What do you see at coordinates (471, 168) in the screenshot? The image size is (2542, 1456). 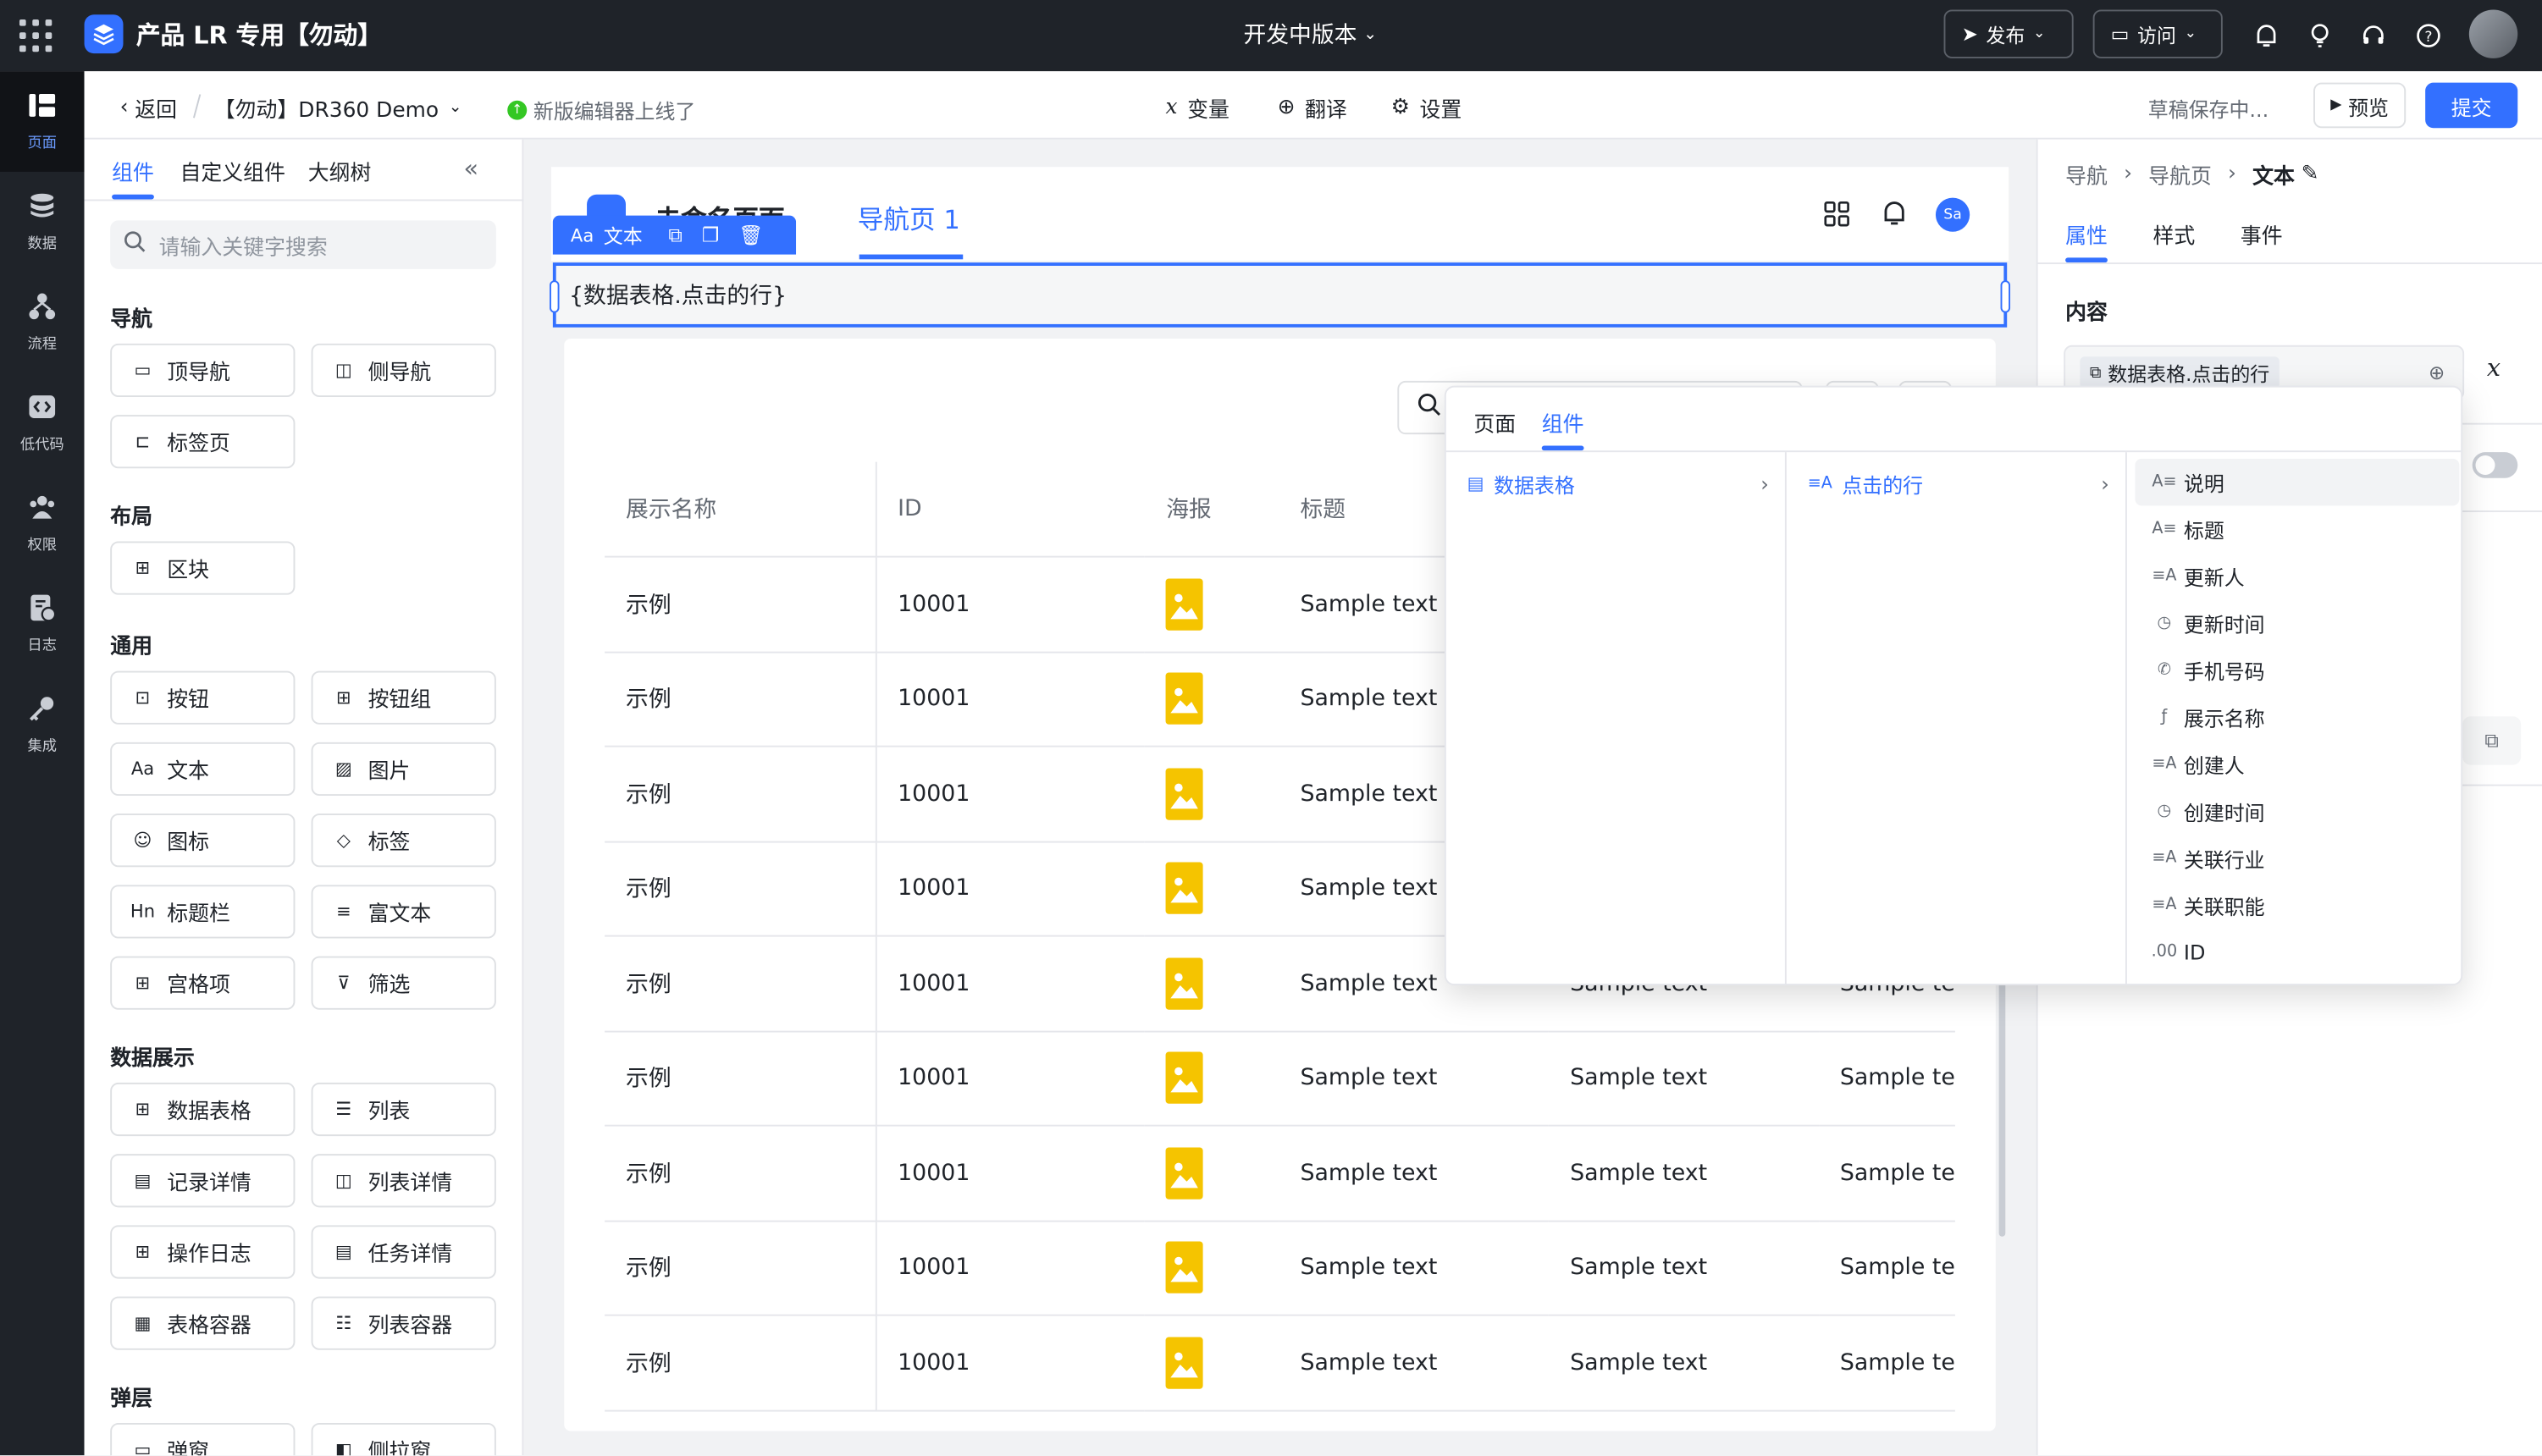 I see `collapse-icon: «` at bounding box center [471, 168].